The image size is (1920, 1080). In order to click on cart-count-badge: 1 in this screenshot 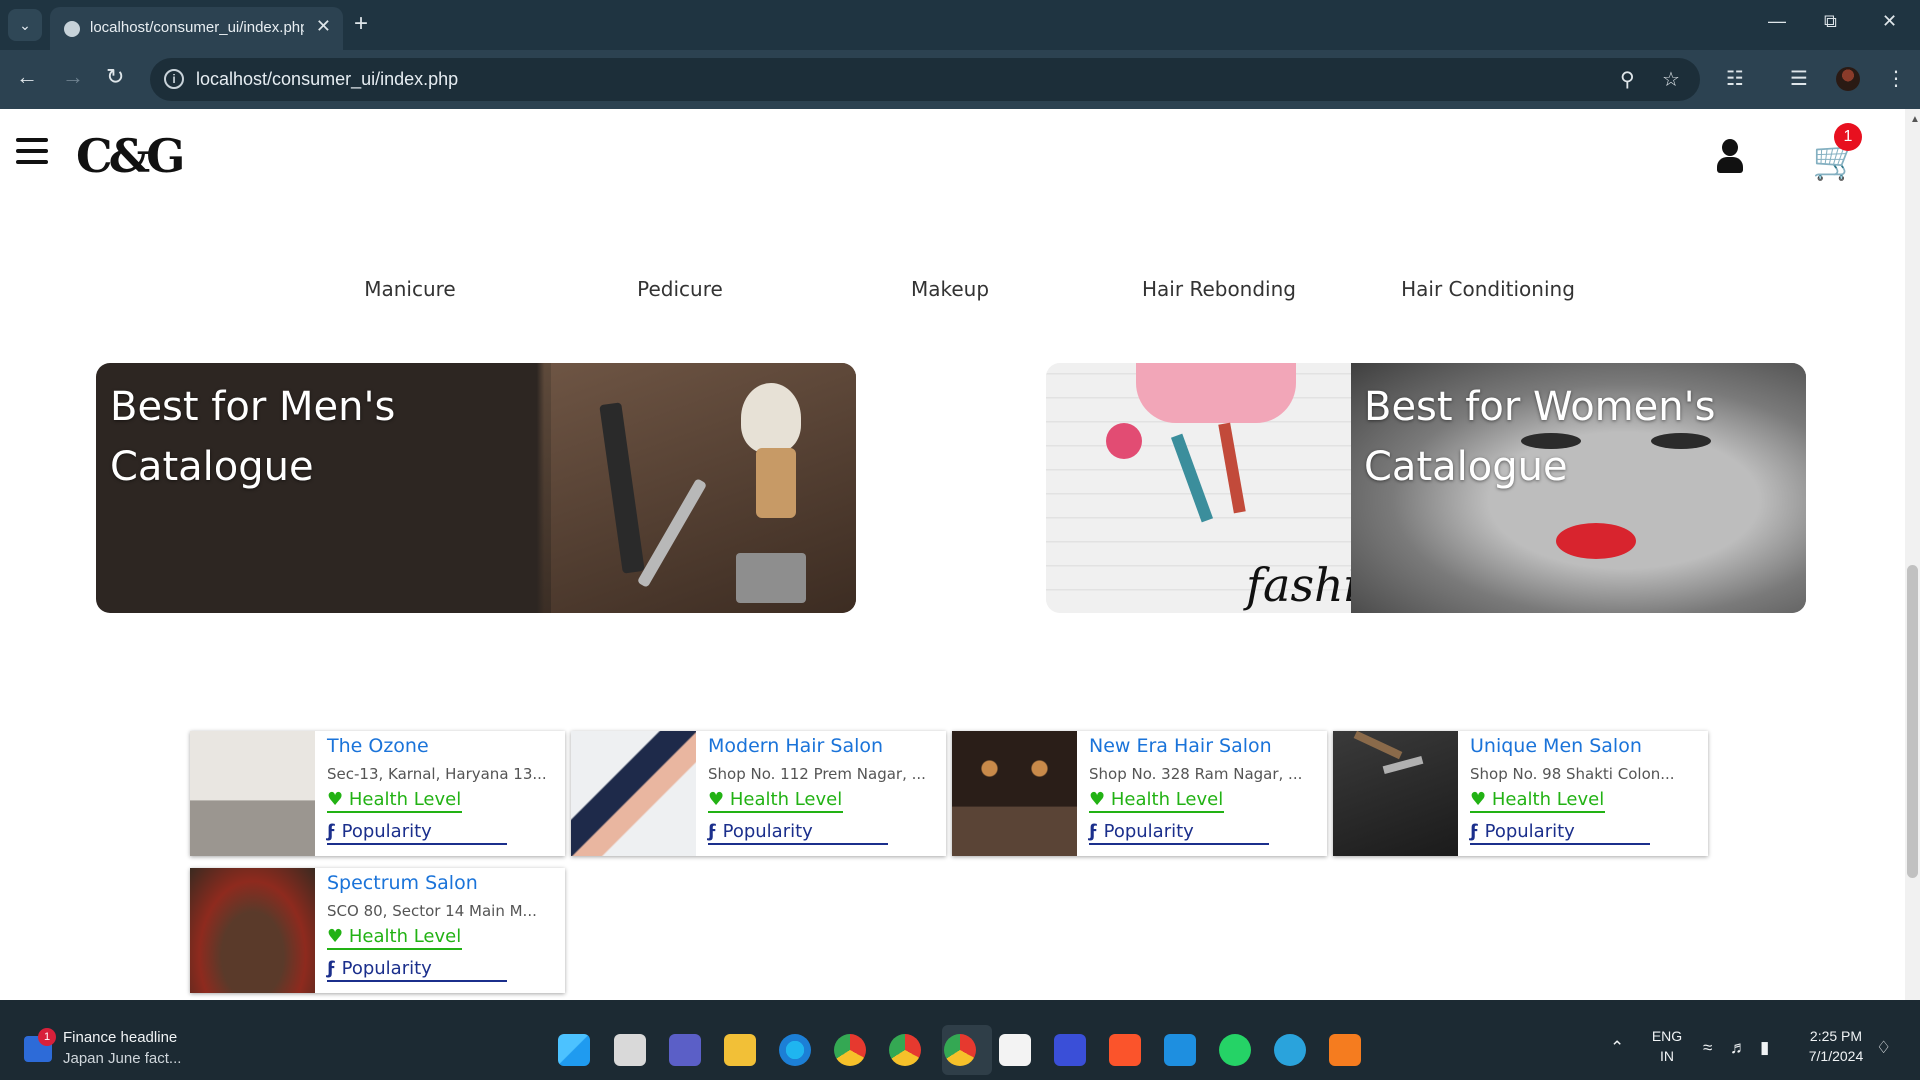, I will do `click(1848, 137)`.